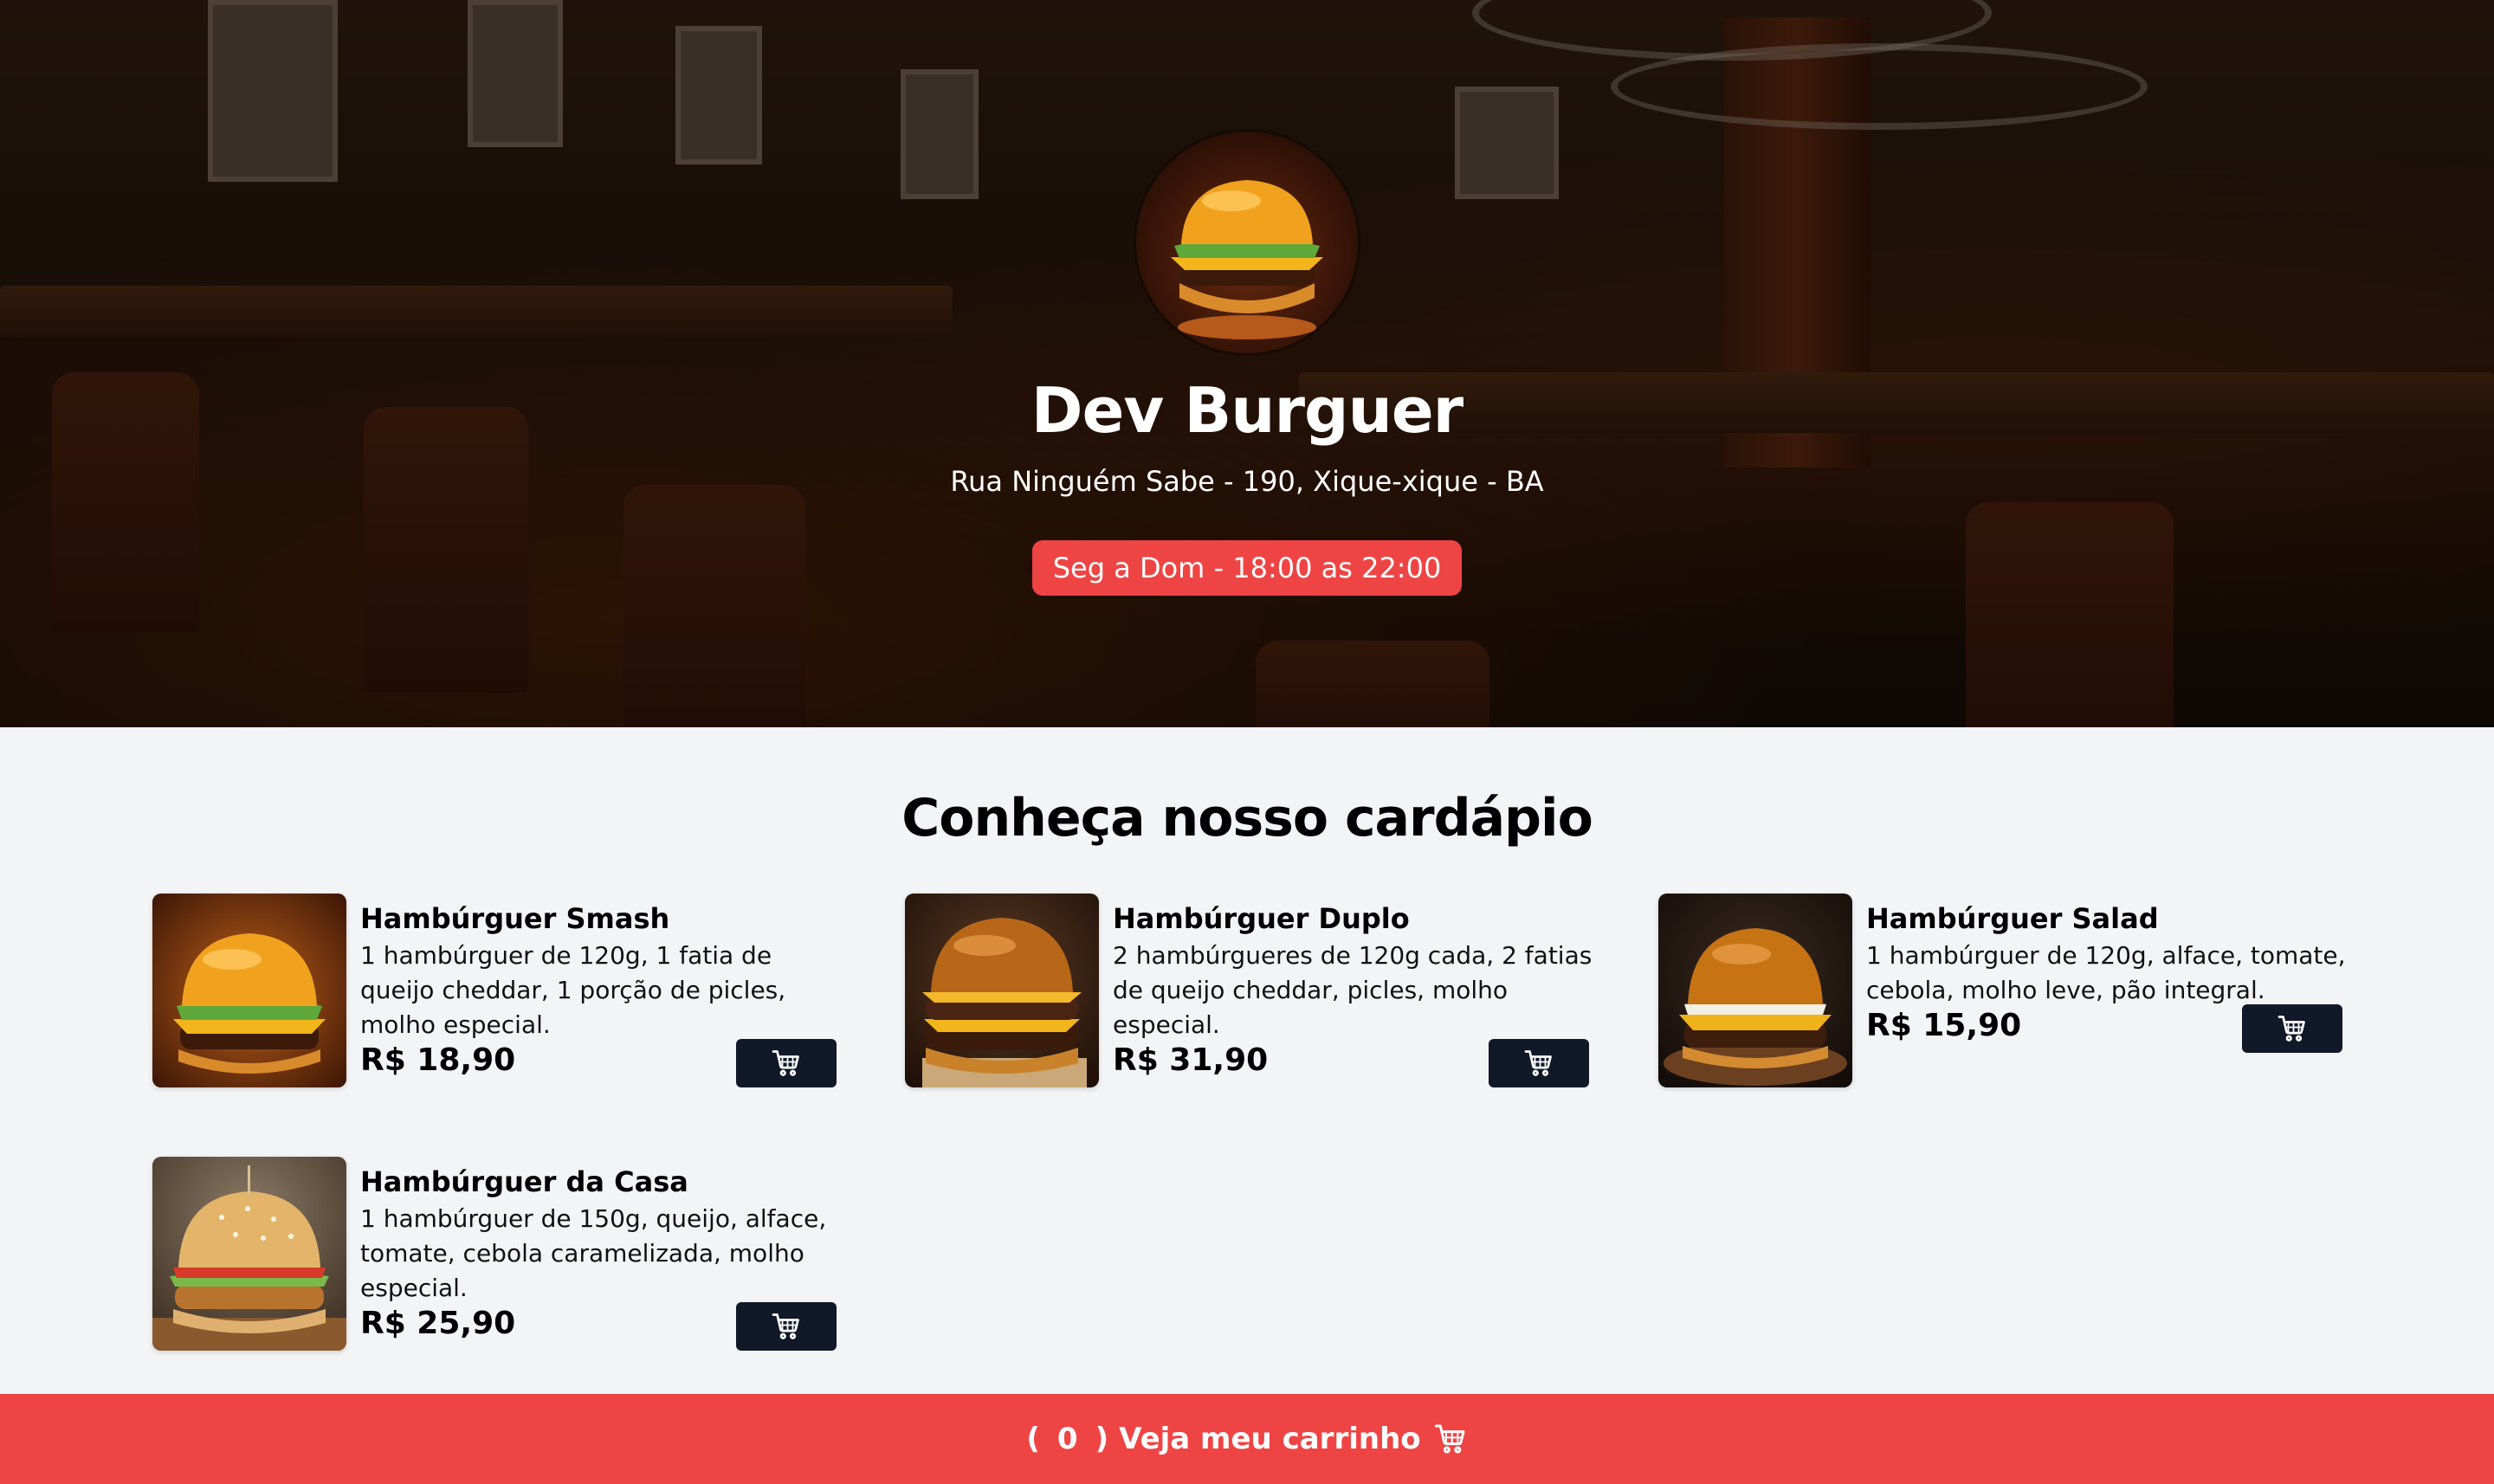 This screenshot has height=1484, width=2494. I want to click on view-cart-button: ( 0 ) Veja meu carrinho, so click(1246, 1439).